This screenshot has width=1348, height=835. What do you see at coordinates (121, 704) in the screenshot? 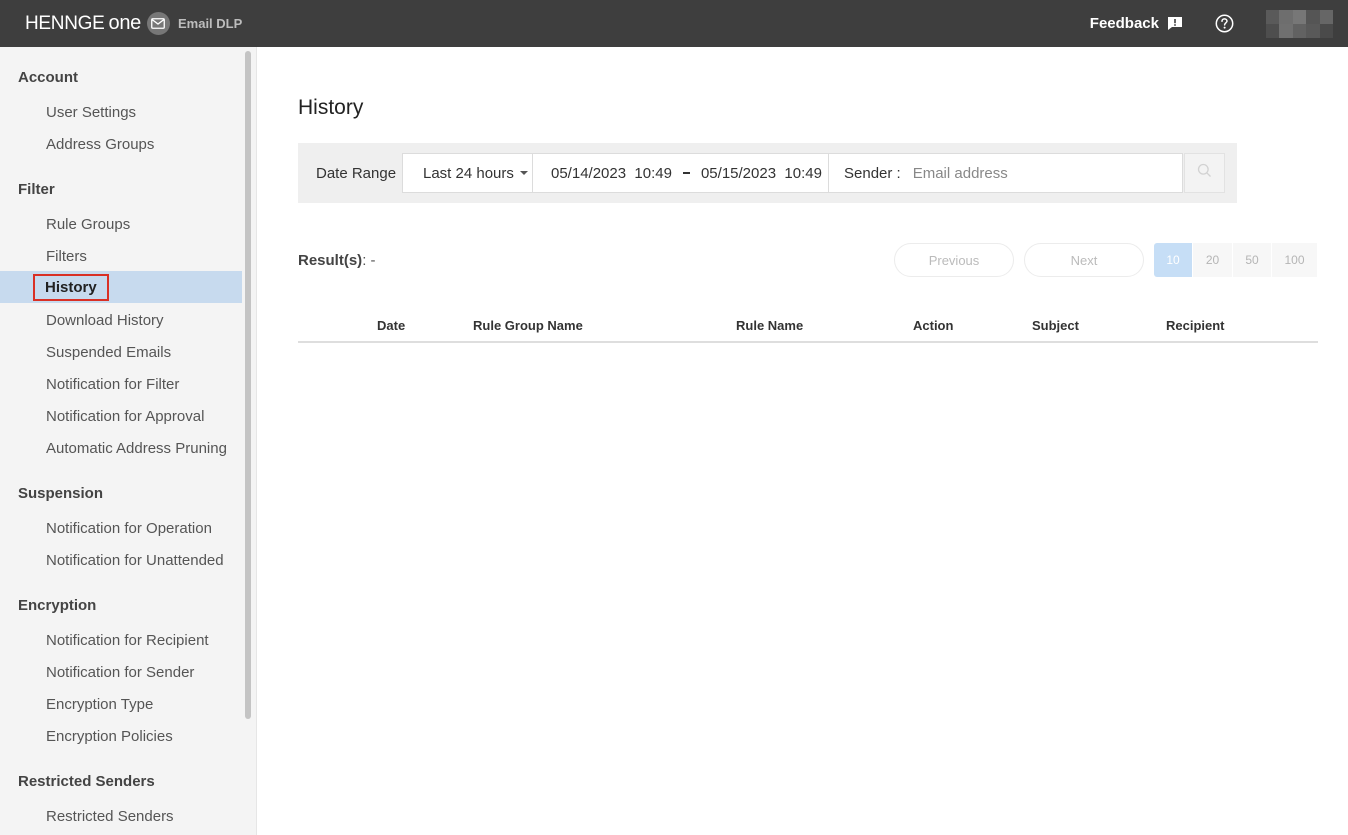
I see `sidebar-item-encryption-type: Encryption Type` at bounding box center [121, 704].